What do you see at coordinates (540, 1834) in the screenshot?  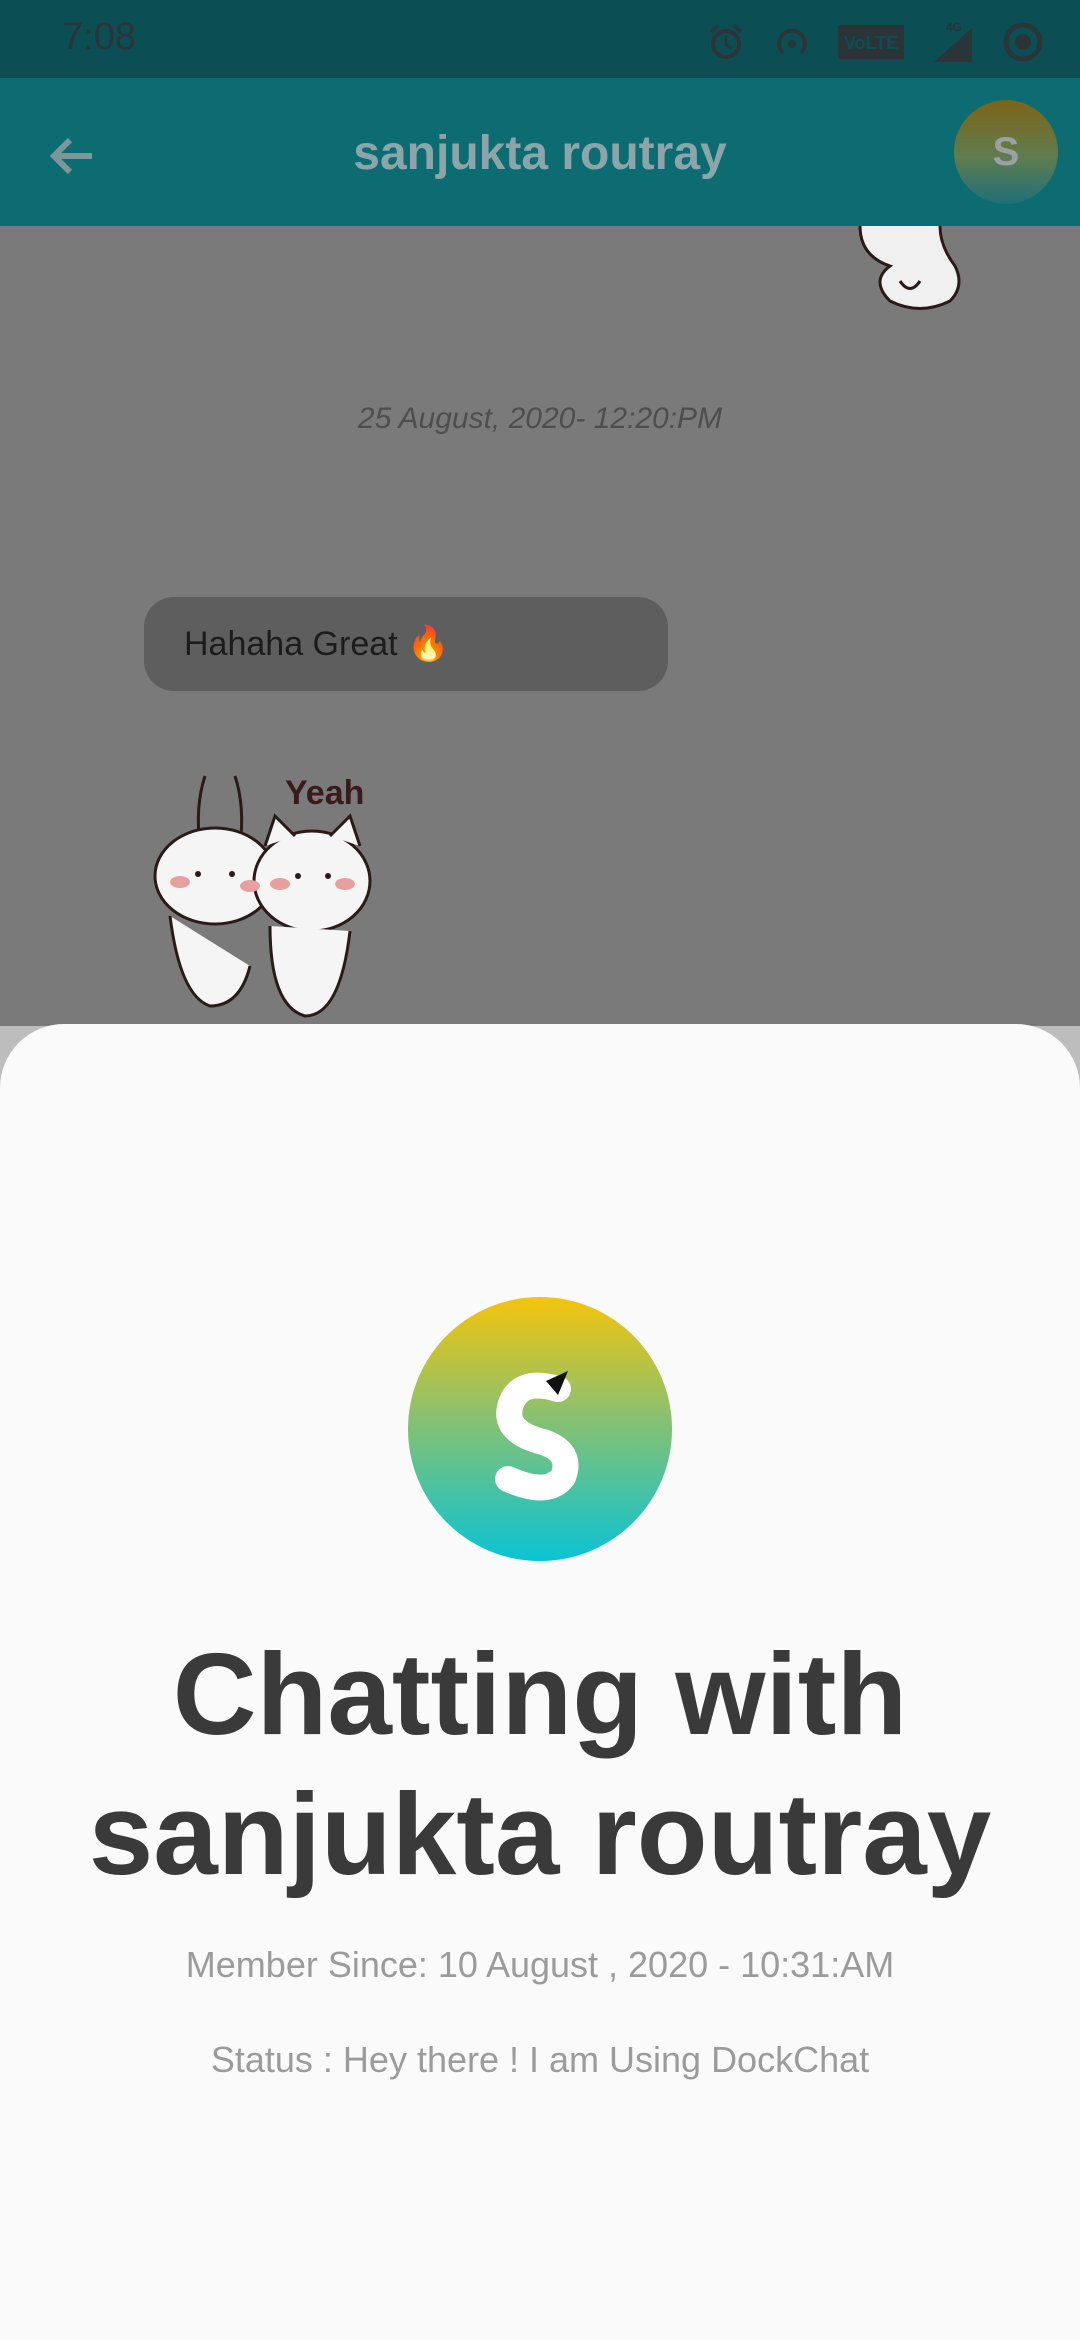 I see `sheet-title-line2: sanjukta routray` at bounding box center [540, 1834].